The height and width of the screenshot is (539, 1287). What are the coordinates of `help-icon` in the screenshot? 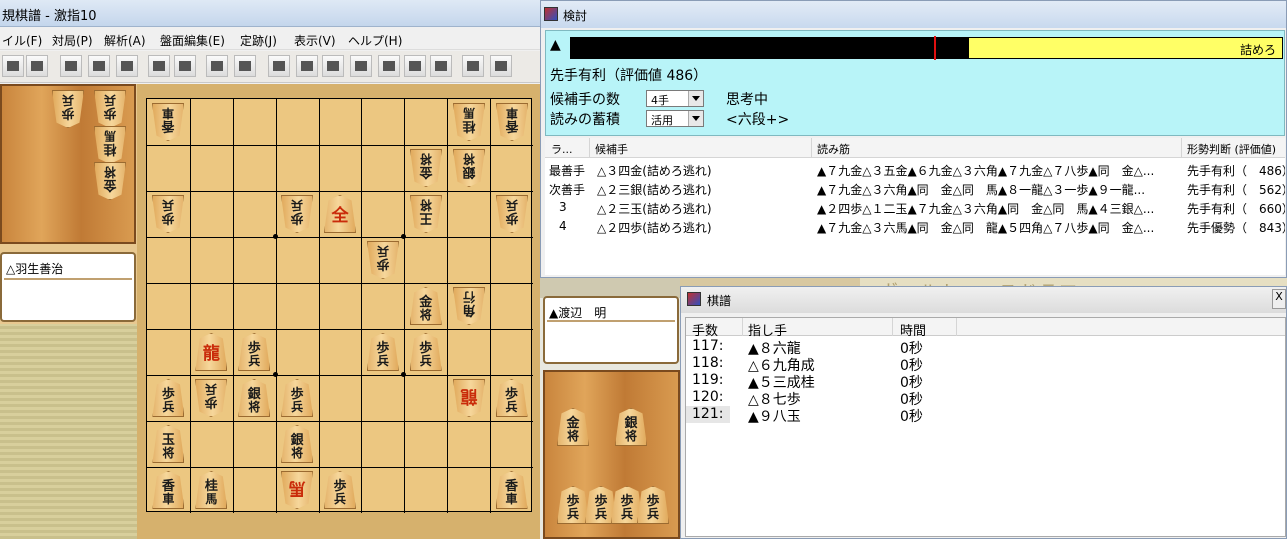 It's located at (501, 66).